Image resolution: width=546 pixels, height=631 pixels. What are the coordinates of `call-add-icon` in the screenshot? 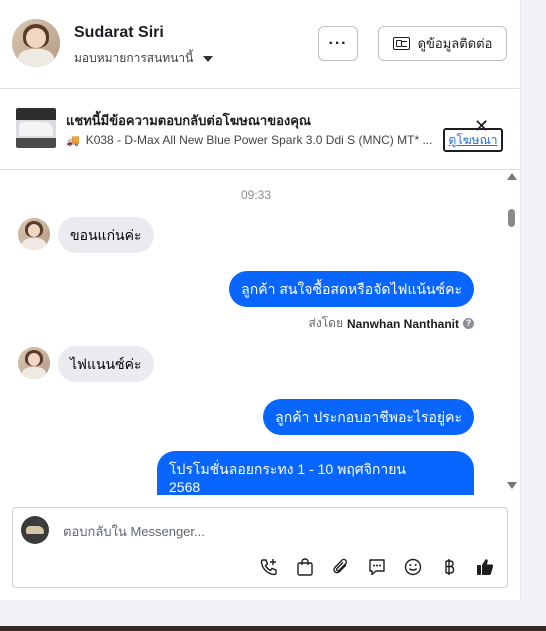 It's located at (269, 567).